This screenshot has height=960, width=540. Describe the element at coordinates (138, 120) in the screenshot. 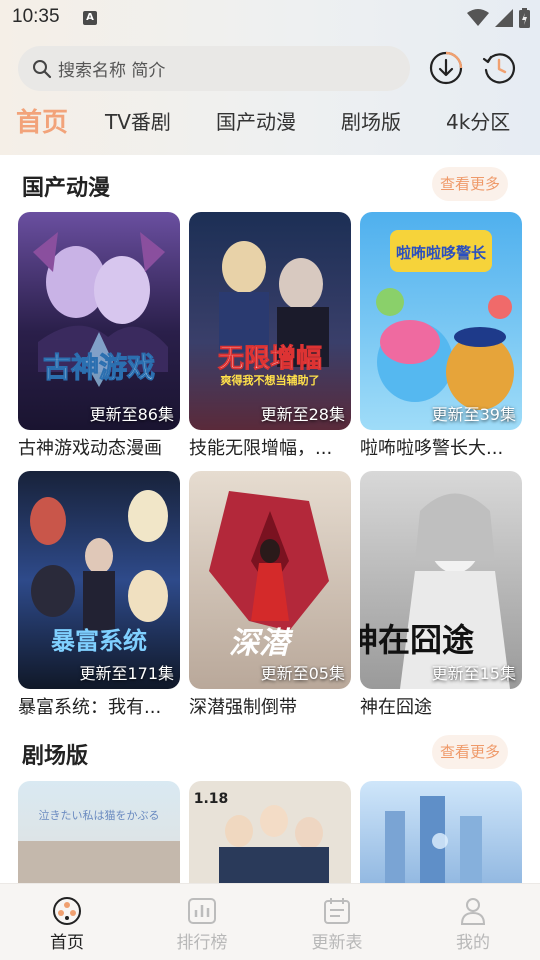

I see `tab-tv-anime: TV番剧` at that location.